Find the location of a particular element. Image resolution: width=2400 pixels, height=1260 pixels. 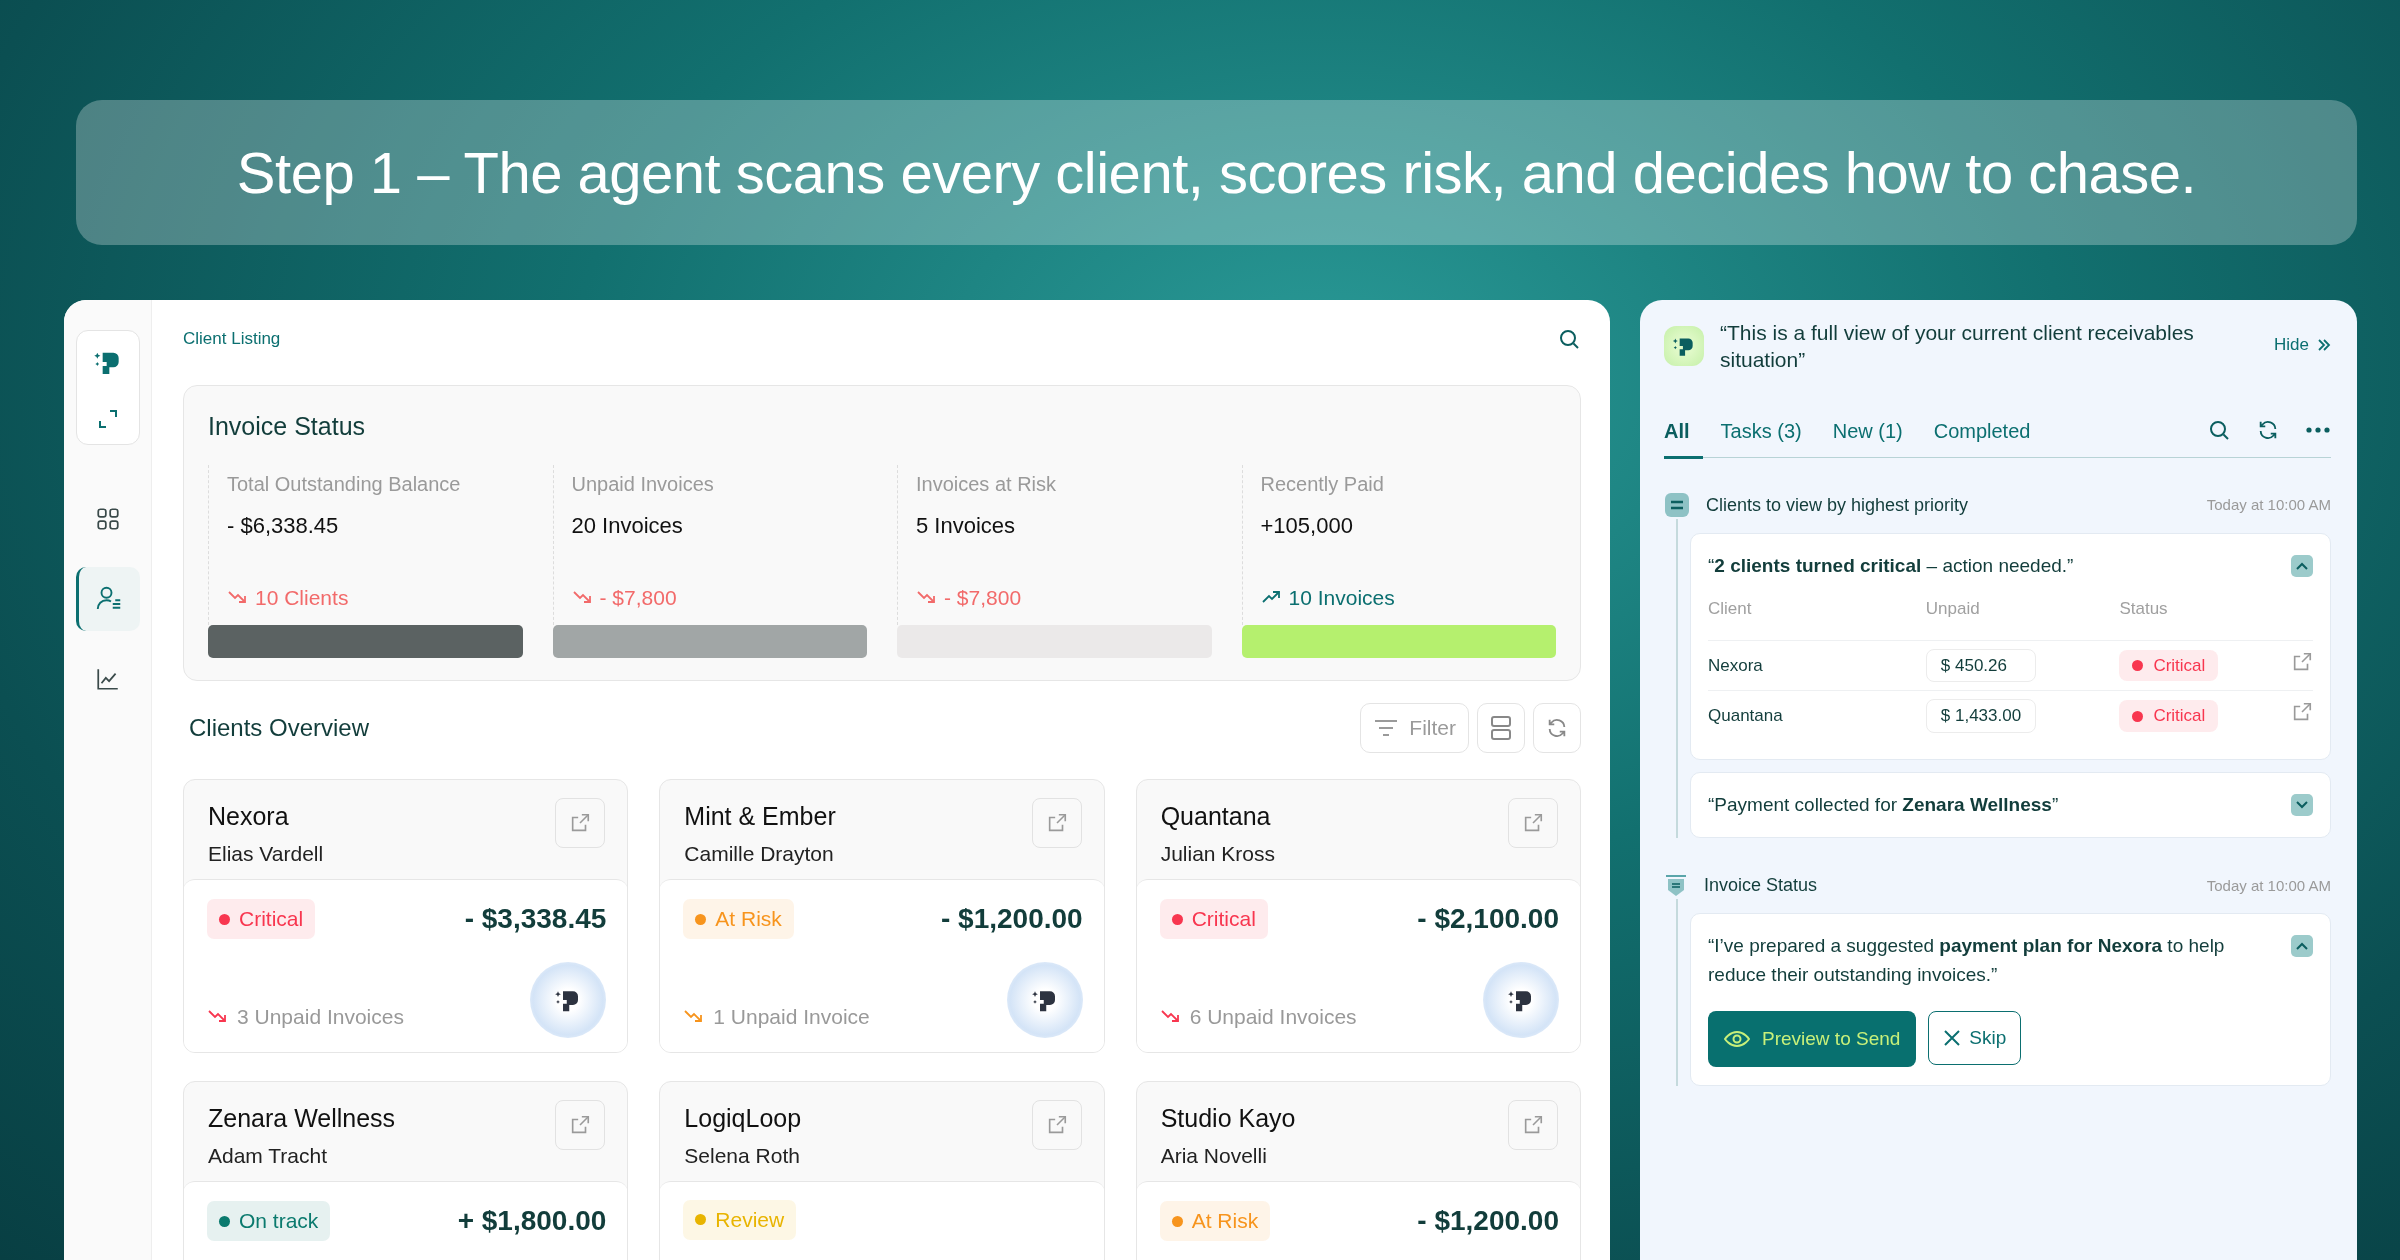

line-chart-icon is located at coordinates (107, 679).